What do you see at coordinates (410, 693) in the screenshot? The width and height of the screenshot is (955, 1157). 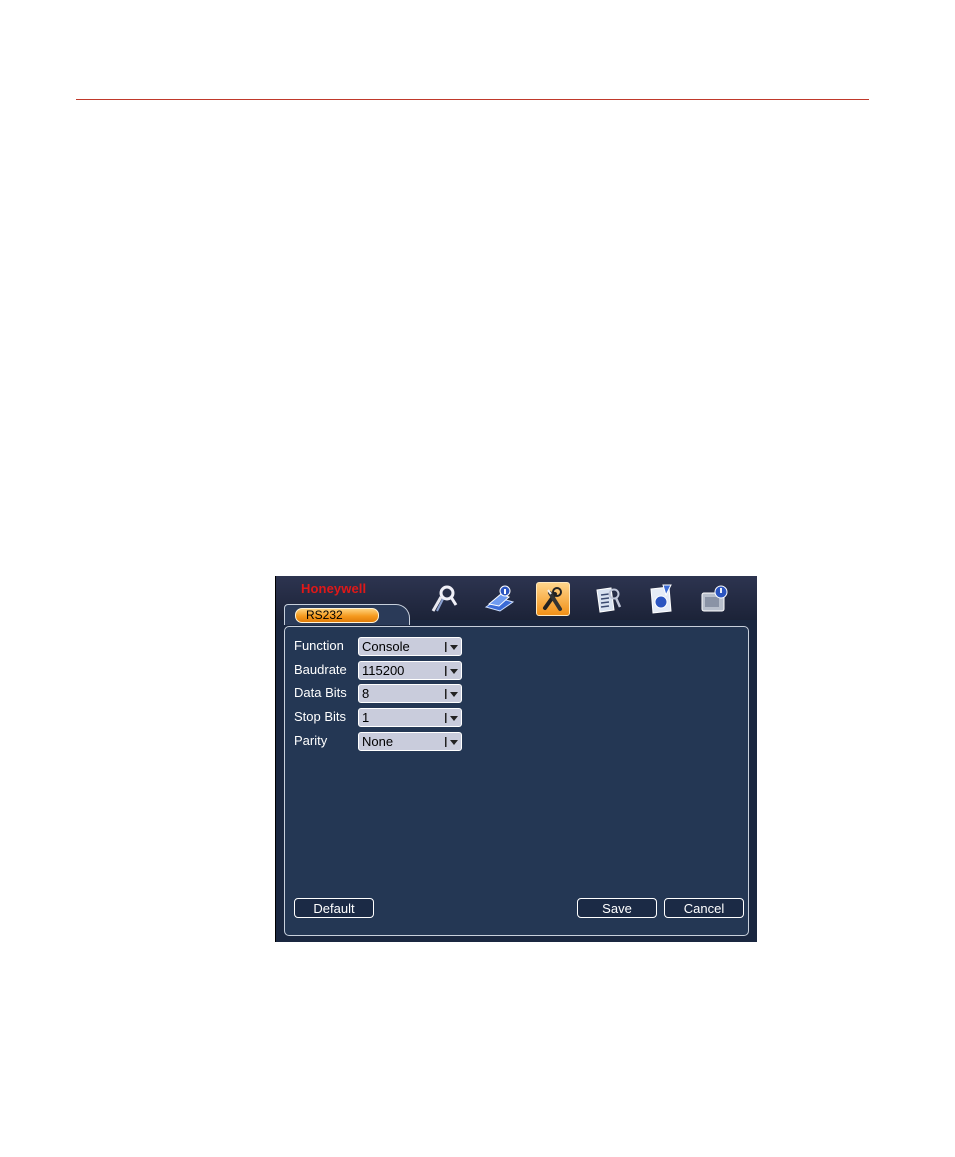 I see `data-bits-select: 8` at bounding box center [410, 693].